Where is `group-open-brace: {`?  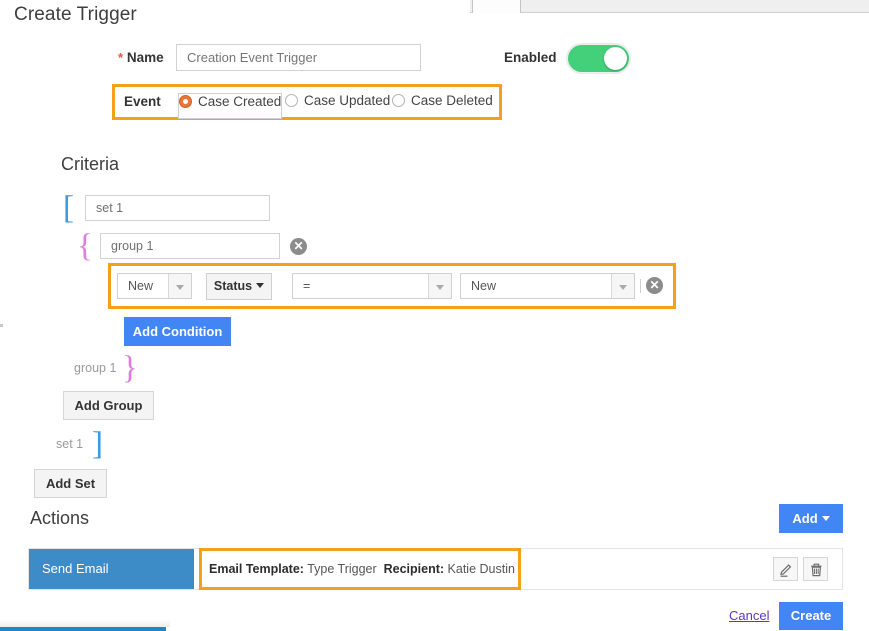 group-open-brace: { is located at coordinates (85, 246).